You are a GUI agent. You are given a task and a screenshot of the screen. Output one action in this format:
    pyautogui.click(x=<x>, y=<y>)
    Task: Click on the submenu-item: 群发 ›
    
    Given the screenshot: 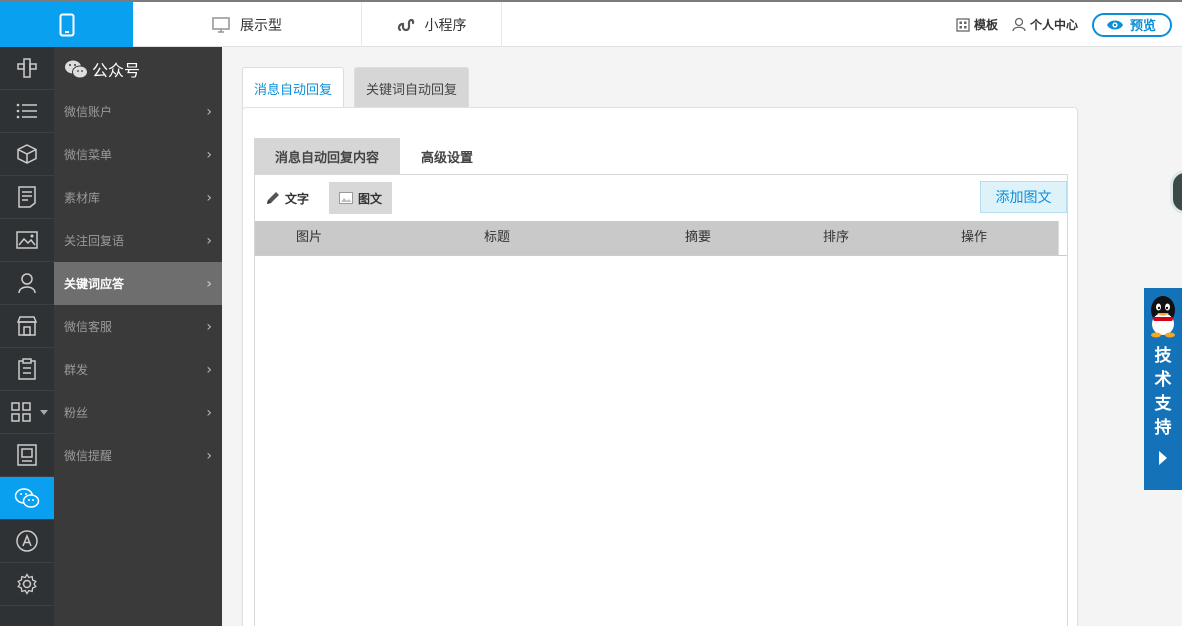 What is the action you would take?
    pyautogui.click(x=138, y=369)
    